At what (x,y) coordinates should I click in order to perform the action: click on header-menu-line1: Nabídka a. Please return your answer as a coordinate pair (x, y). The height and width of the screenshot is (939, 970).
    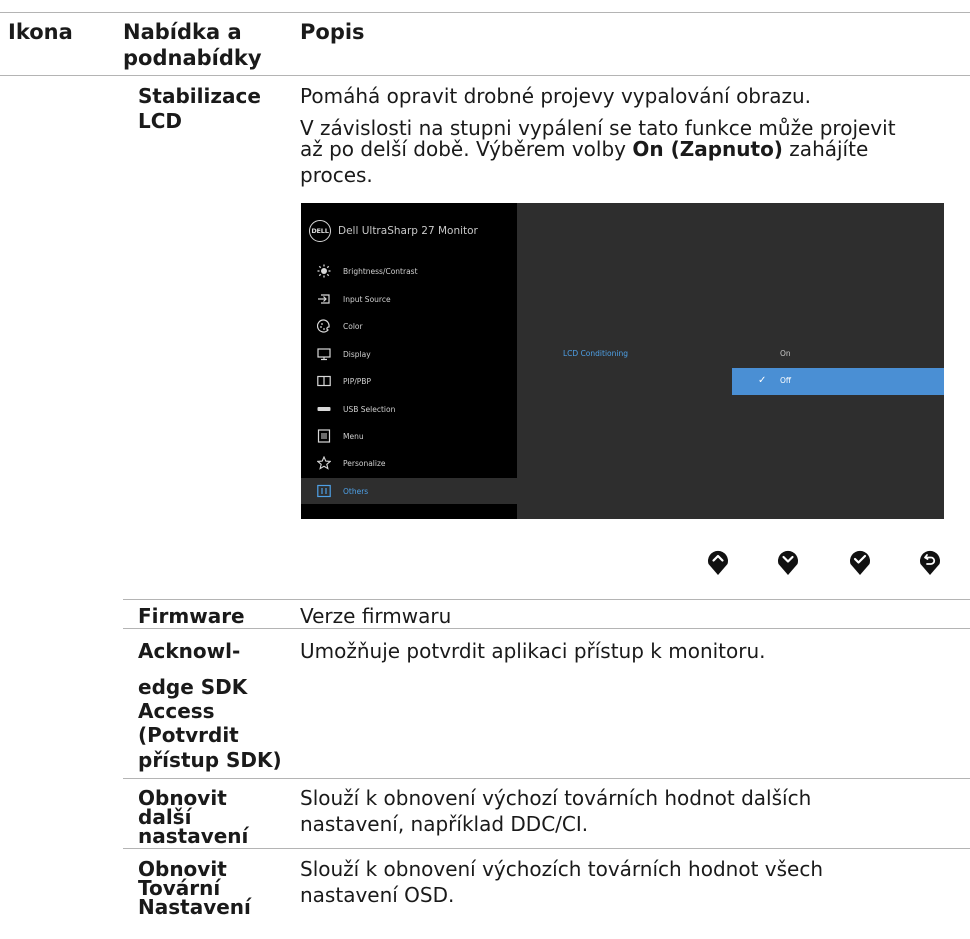
    Looking at the image, I should click on (182, 32).